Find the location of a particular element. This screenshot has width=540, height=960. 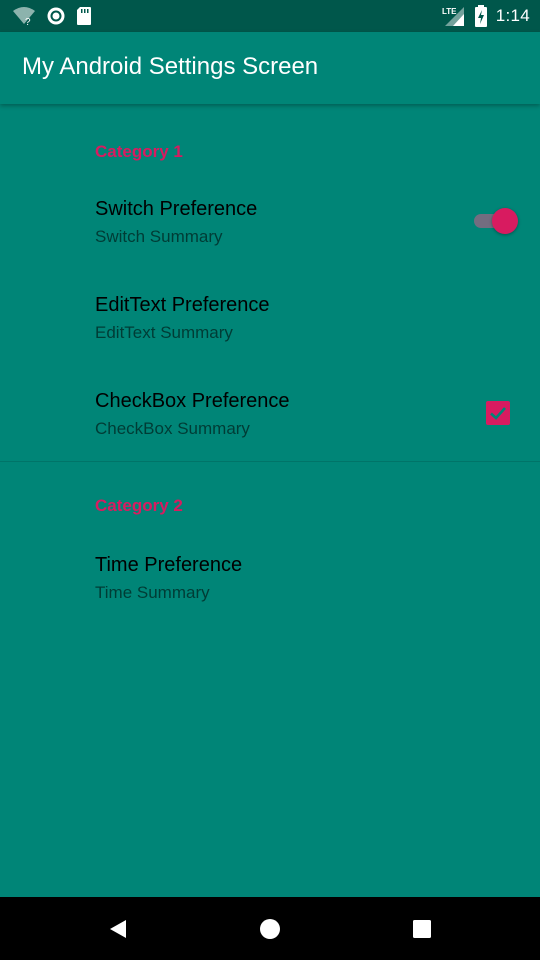

signal-icon: LTE is located at coordinates (454, 16).